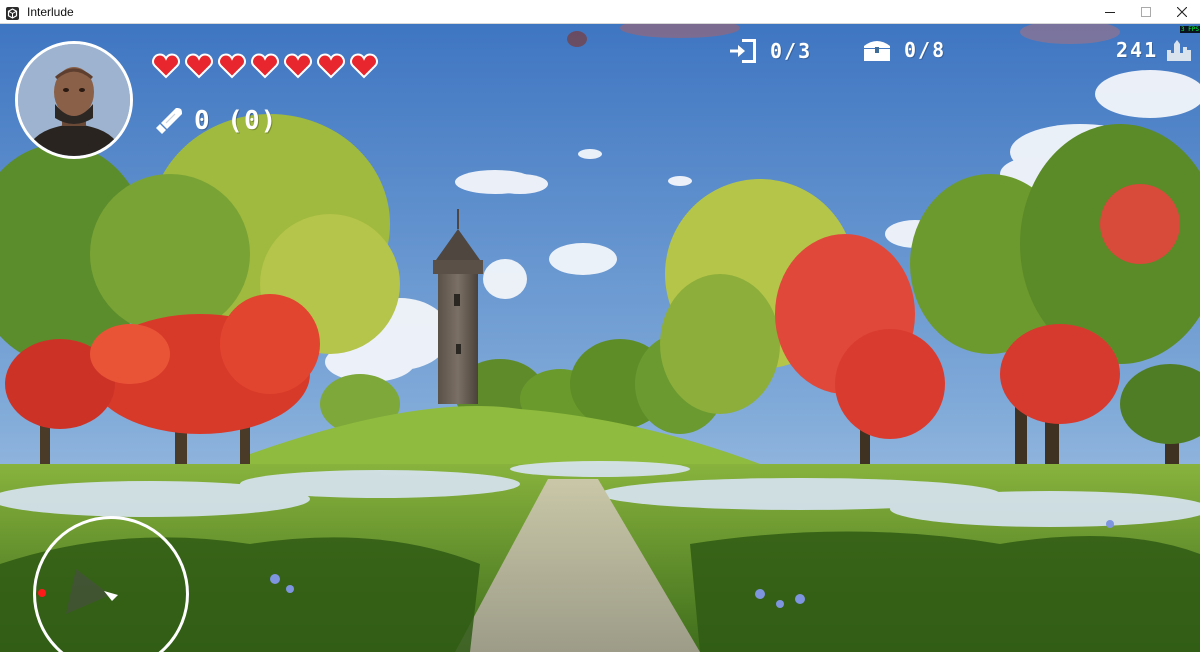  Describe the element at coordinates (925, 50) in the screenshot. I see `chests-text: 0/8` at that location.